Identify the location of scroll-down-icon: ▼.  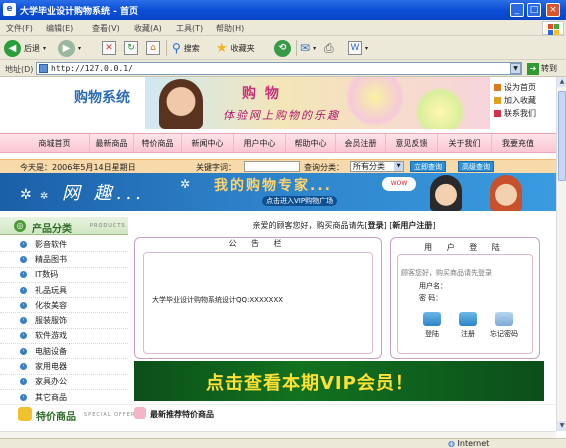
(561, 426).